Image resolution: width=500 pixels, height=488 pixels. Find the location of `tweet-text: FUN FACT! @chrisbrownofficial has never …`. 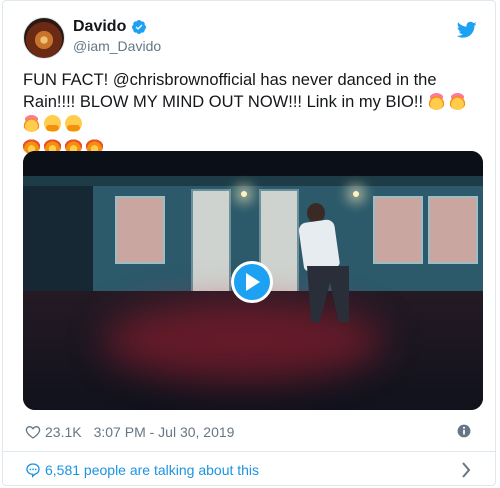

tweet-text: FUN FACT! @chrisbrownofficial has never … is located at coordinates (230, 91).